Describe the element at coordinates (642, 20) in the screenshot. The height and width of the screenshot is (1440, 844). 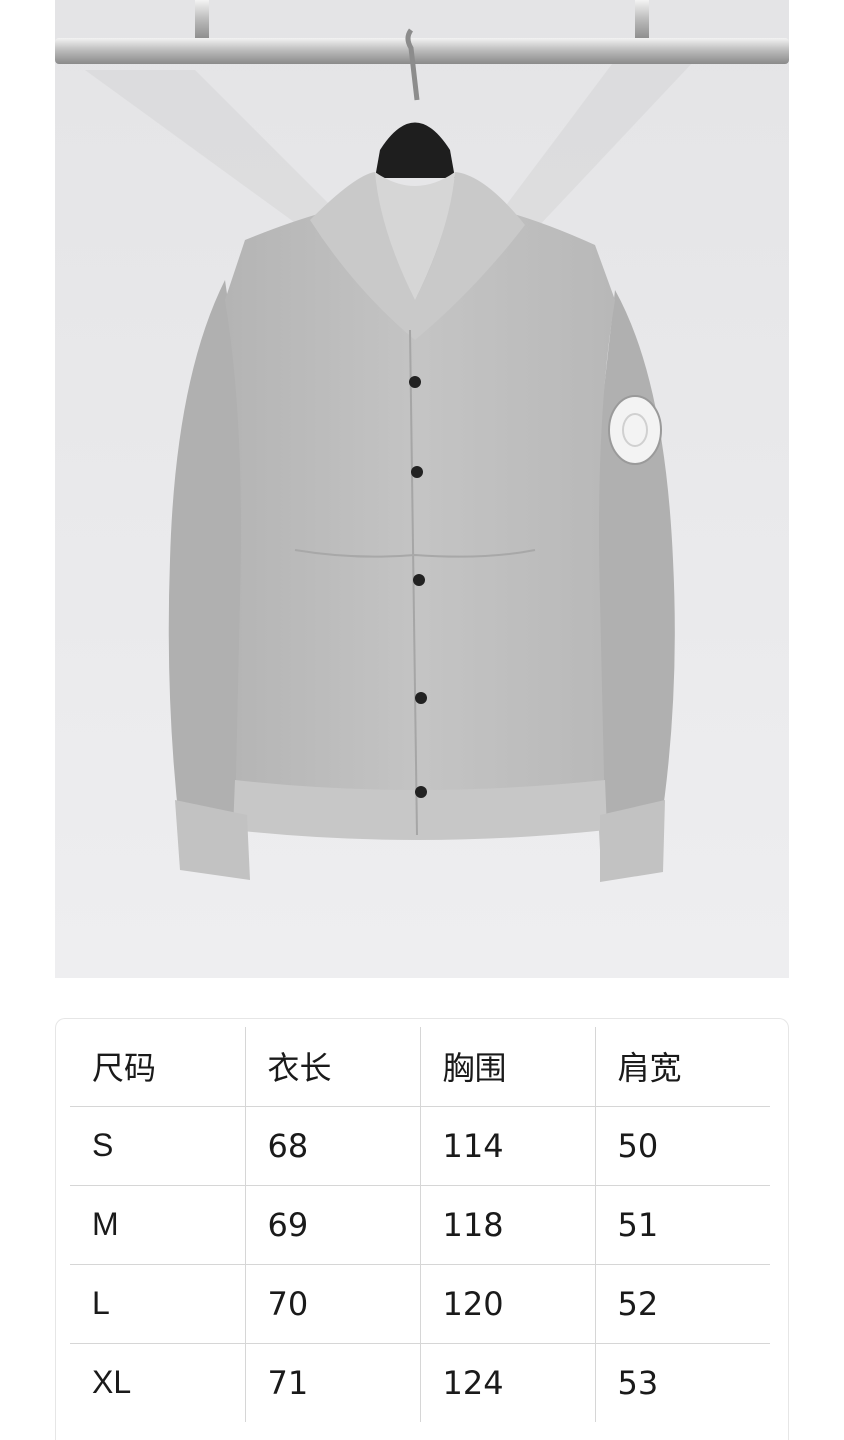
I see `rail-post-right` at that location.